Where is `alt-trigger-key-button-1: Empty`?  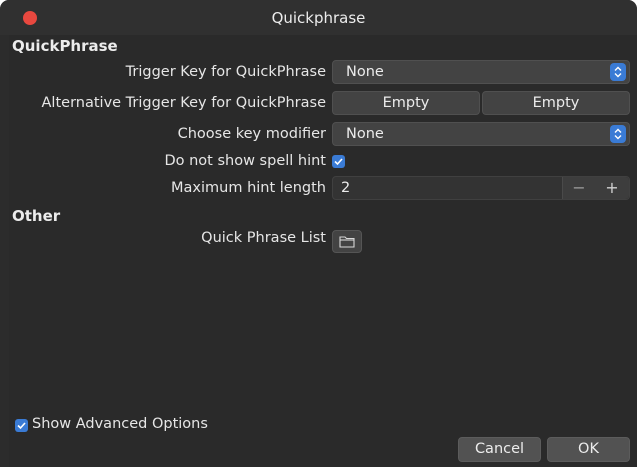 alt-trigger-key-button-1: Empty is located at coordinates (406, 103).